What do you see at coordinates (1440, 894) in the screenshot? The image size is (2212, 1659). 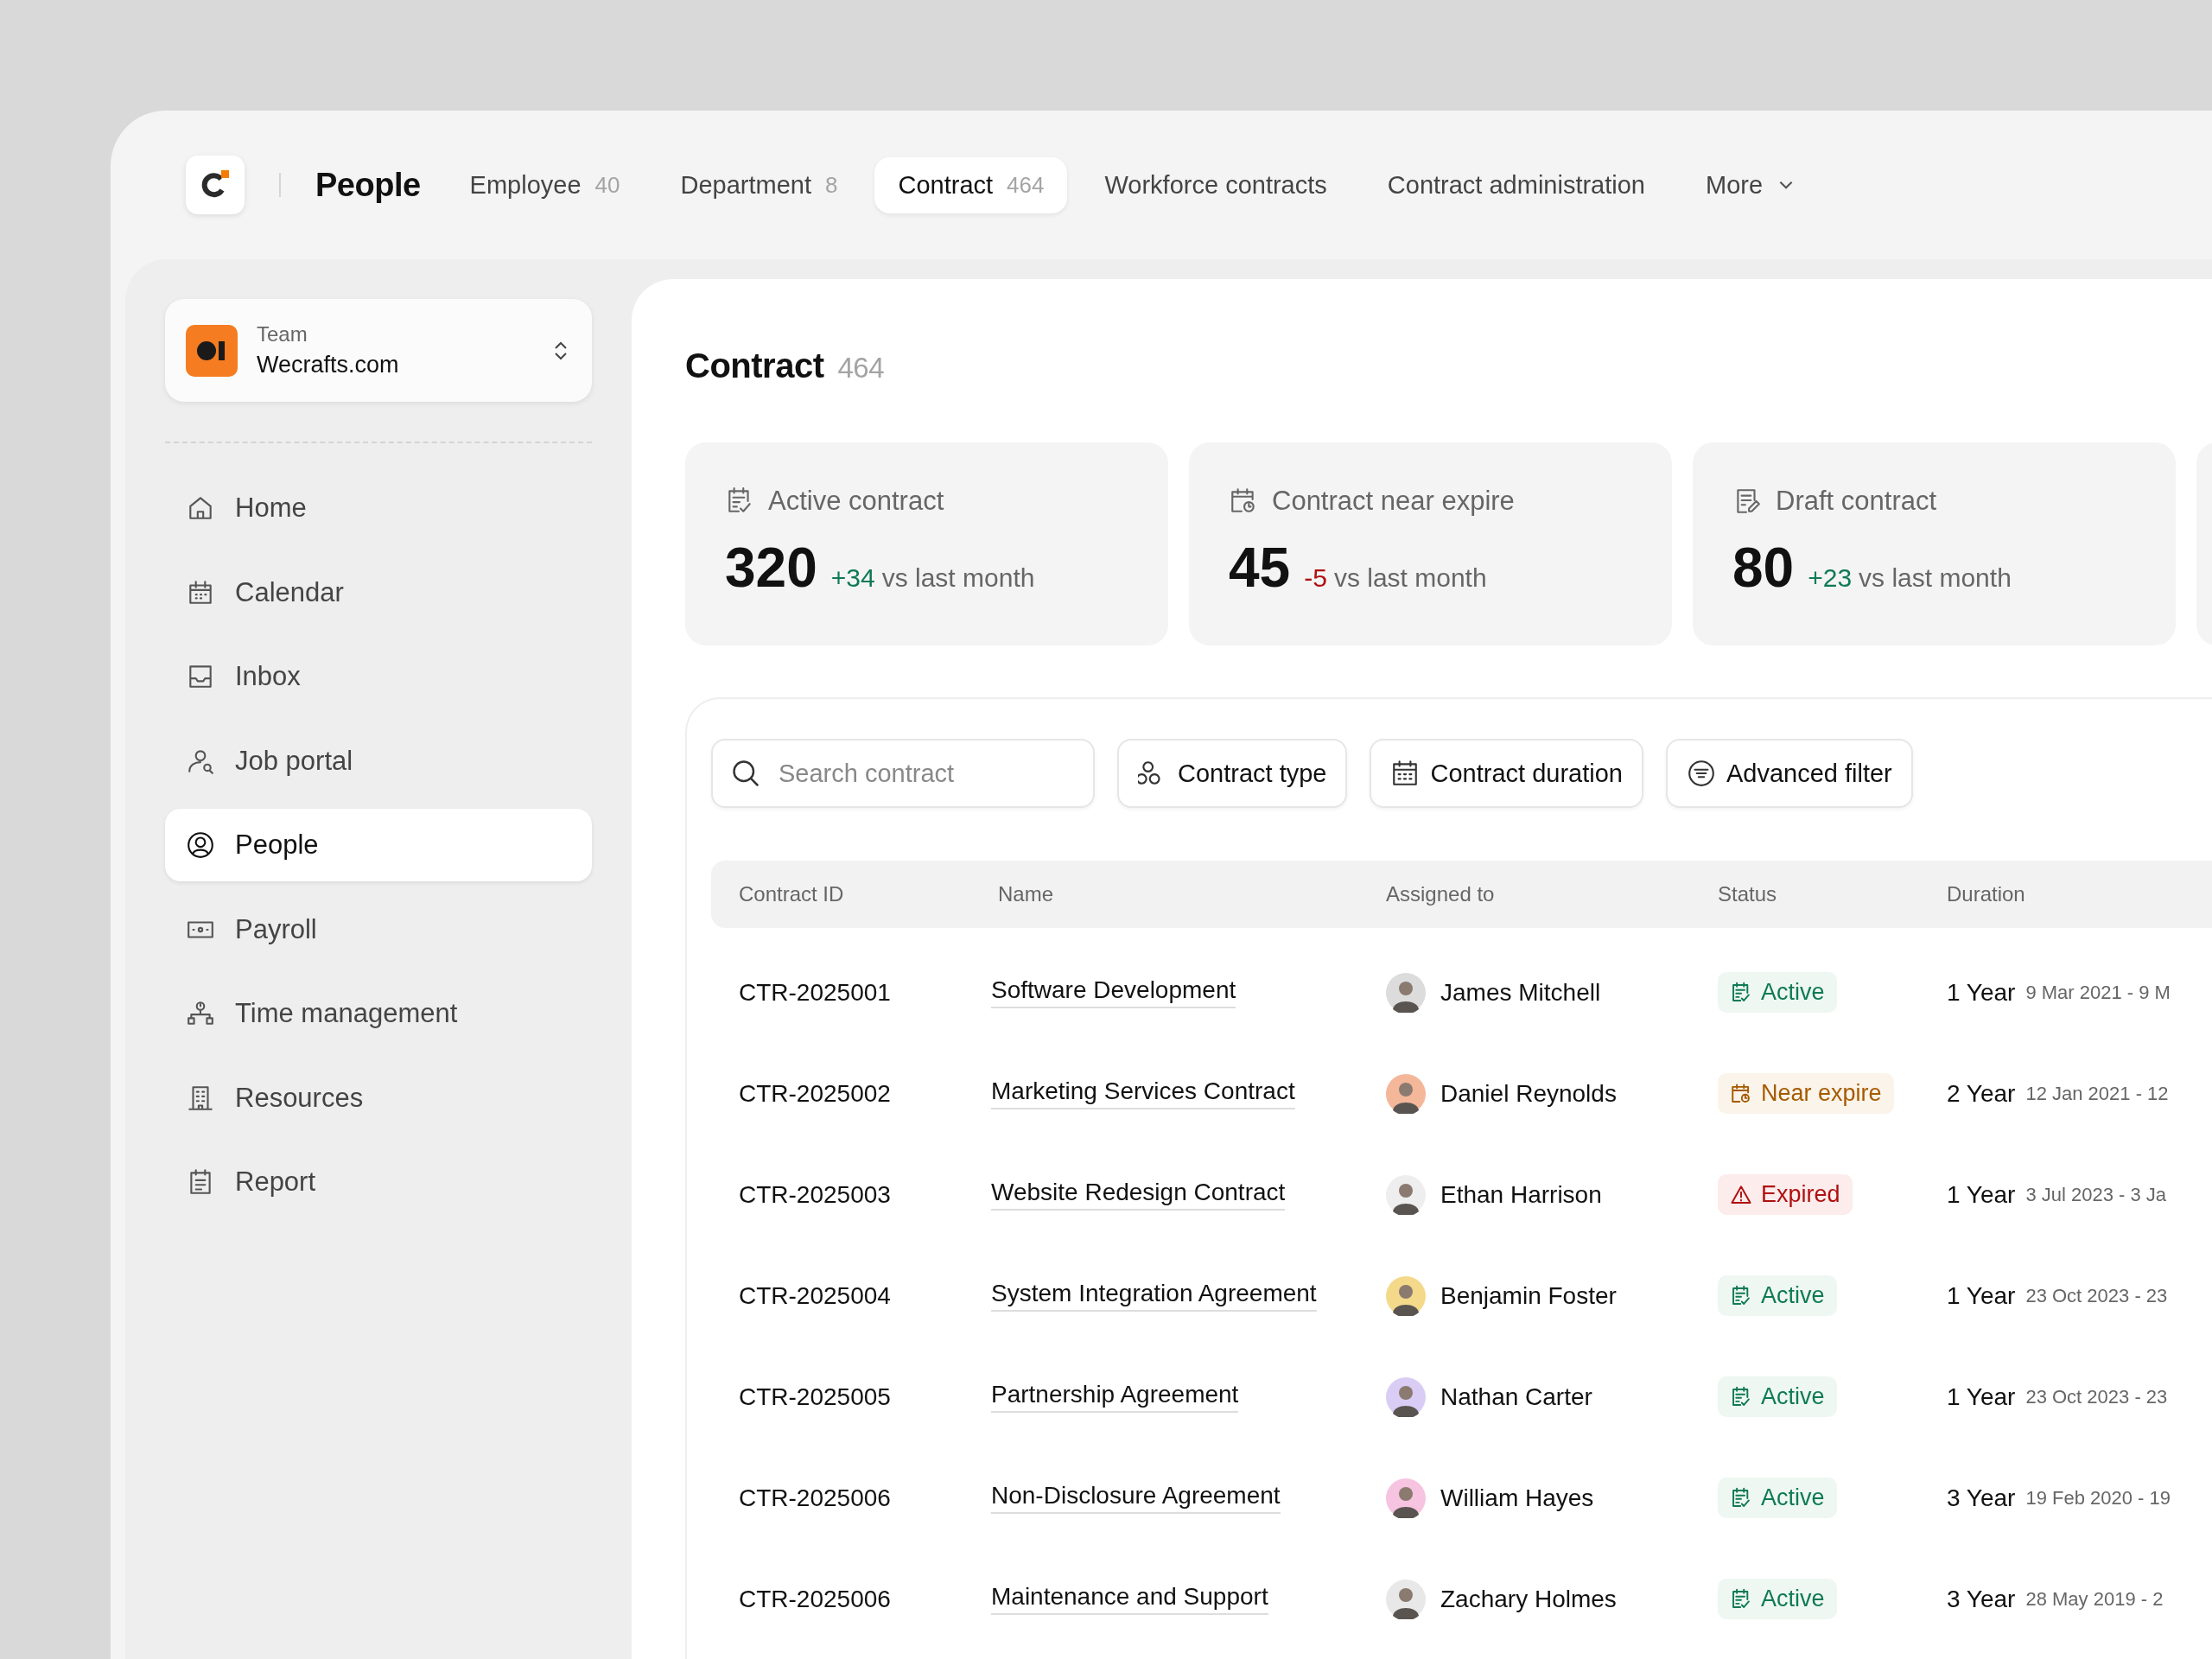 I see `column-header: Assigned to` at bounding box center [1440, 894].